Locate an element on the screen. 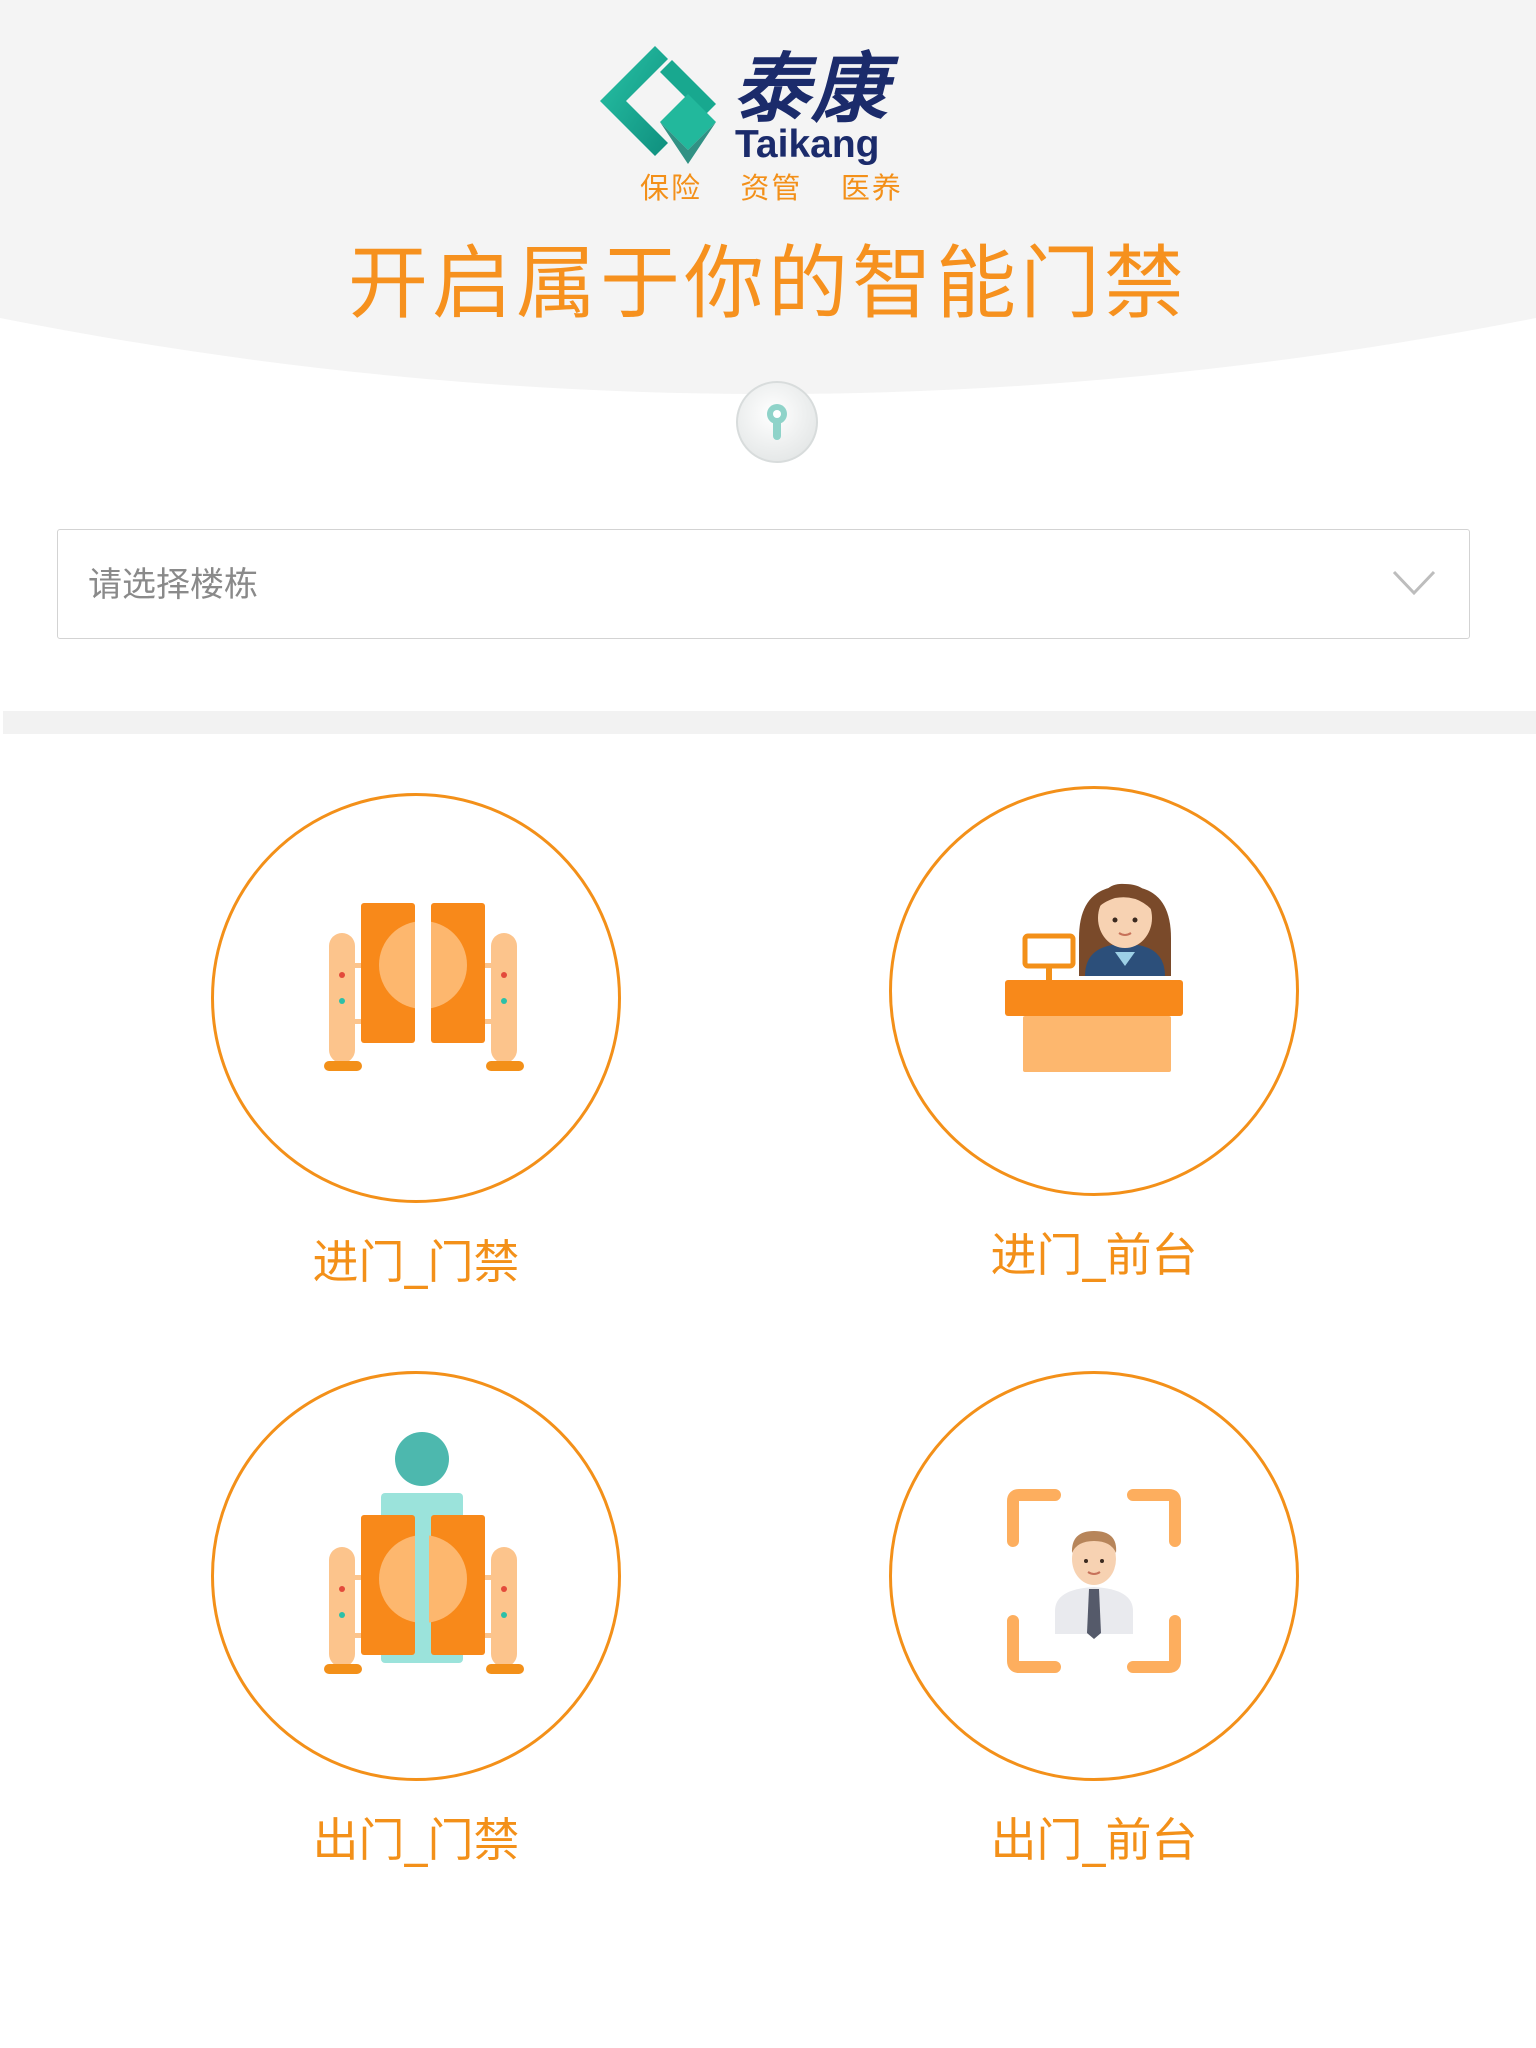  gate-enter-icon is located at coordinates (424, 987).